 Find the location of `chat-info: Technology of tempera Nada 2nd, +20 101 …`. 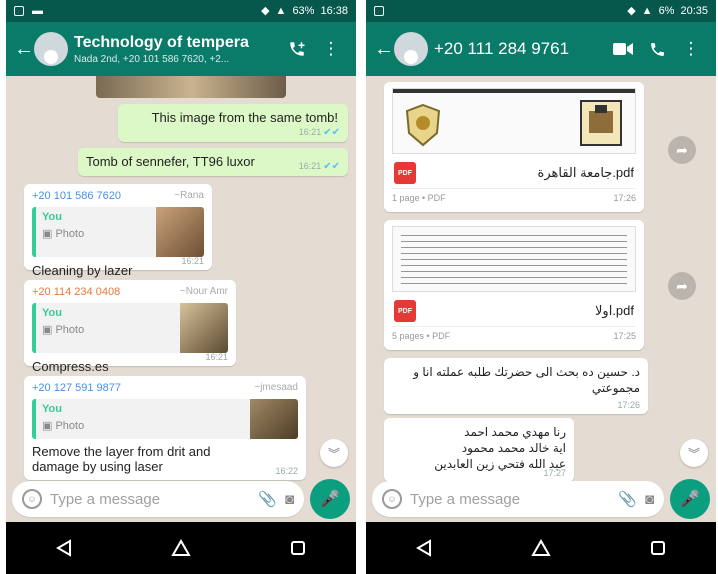

chat-info: Technology of tempera Nada 2nd, +20 101 … is located at coordinates (177, 49).